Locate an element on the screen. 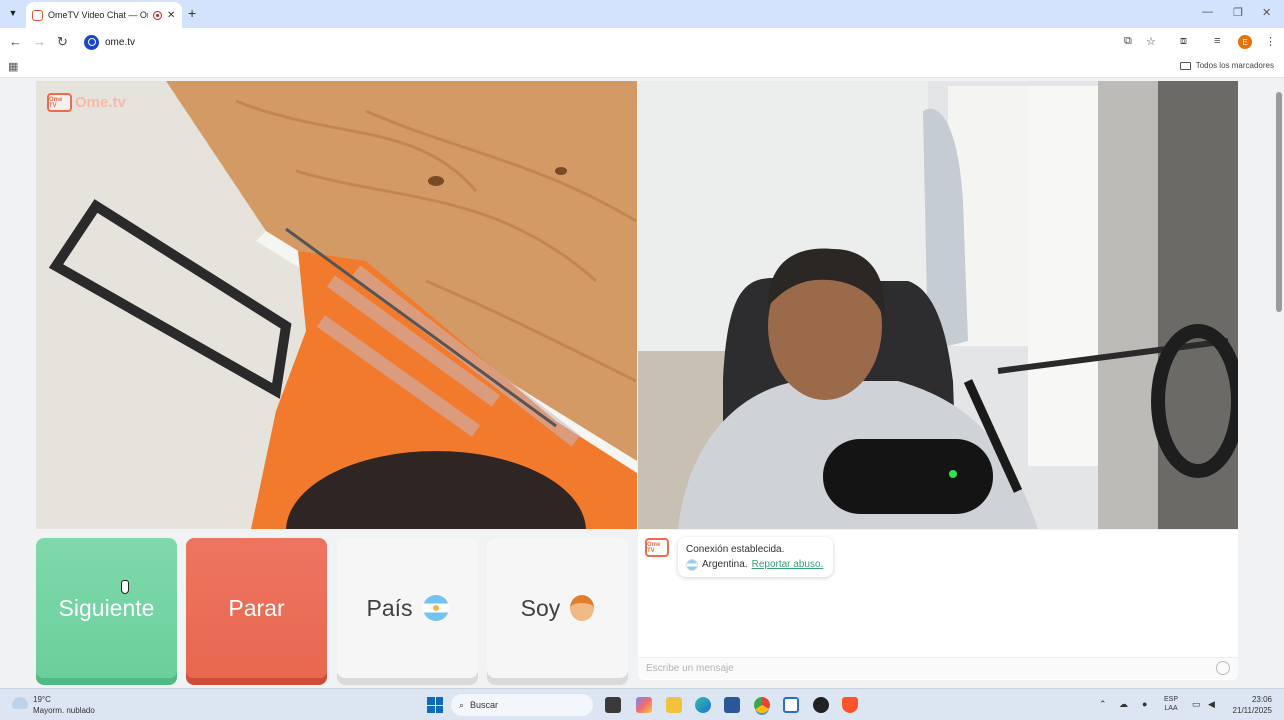 The height and width of the screenshot is (720, 1284). boy-face-icon is located at coordinates (582, 608).